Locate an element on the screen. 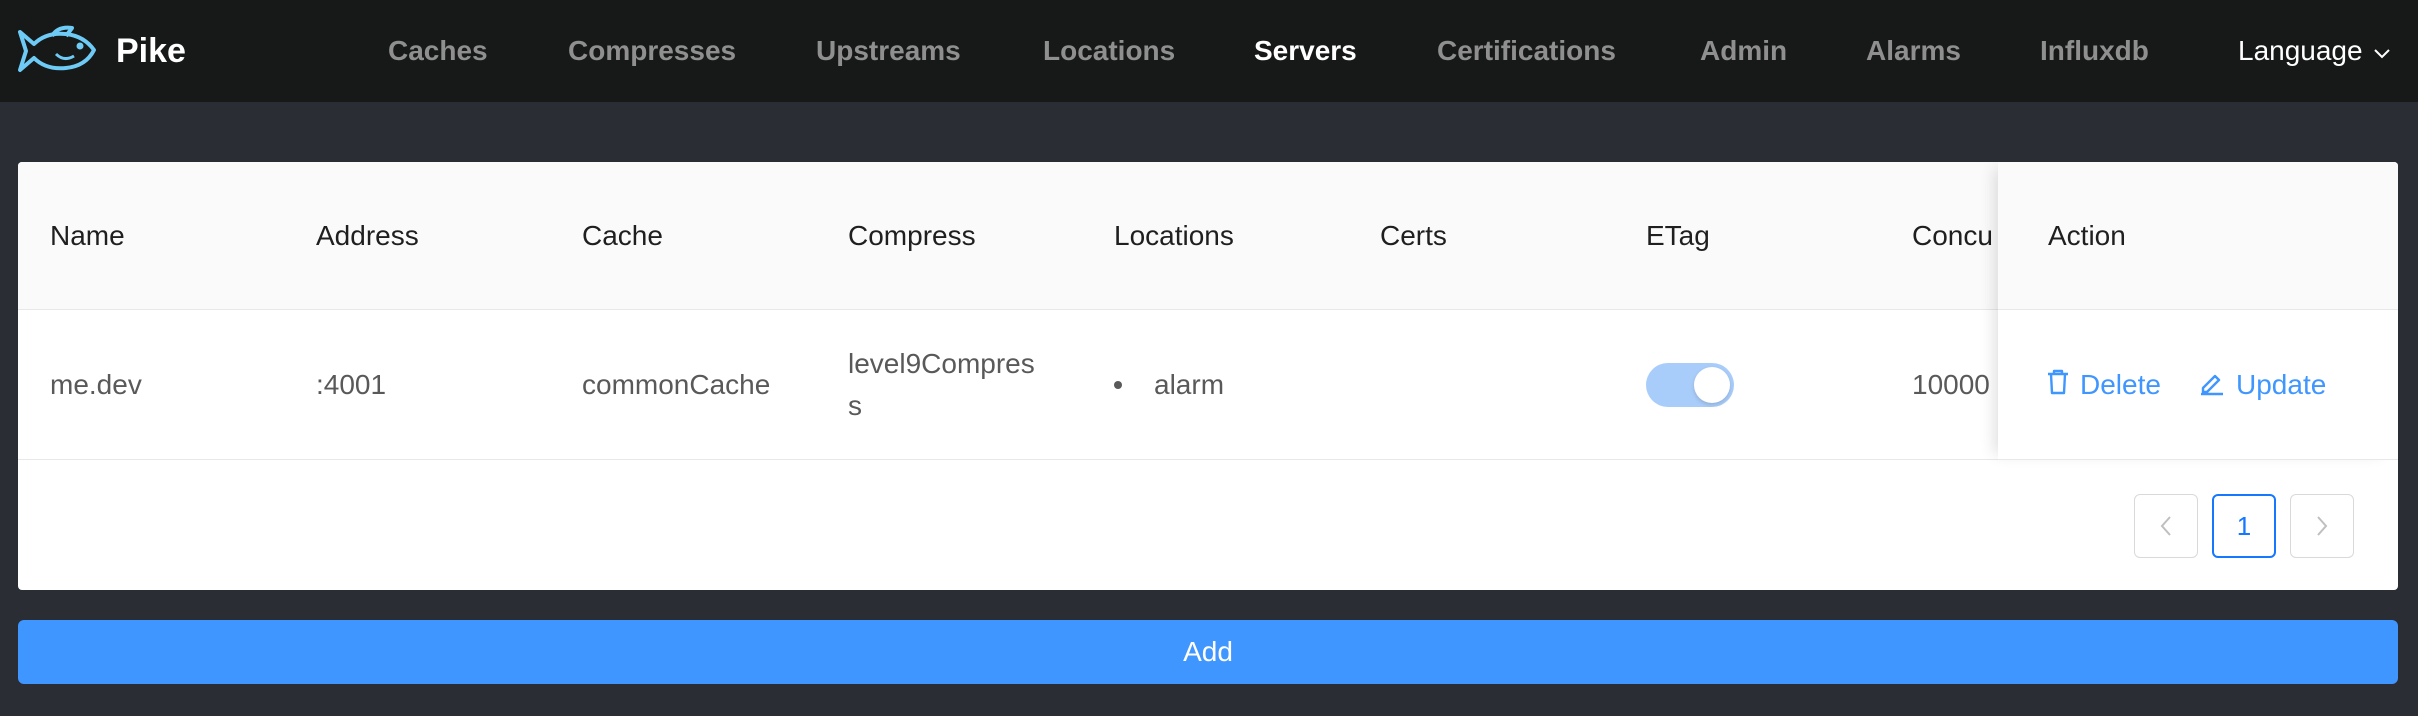 The image size is (2418, 716). cell-etag is located at coordinates (1690, 385).